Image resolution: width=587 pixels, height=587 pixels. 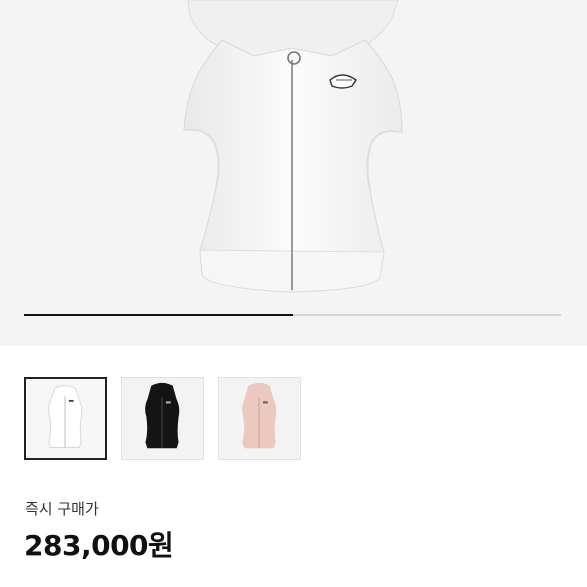 What do you see at coordinates (158, 315) in the screenshot?
I see `carousel-progress-fill` at bounding box center [158, 315].